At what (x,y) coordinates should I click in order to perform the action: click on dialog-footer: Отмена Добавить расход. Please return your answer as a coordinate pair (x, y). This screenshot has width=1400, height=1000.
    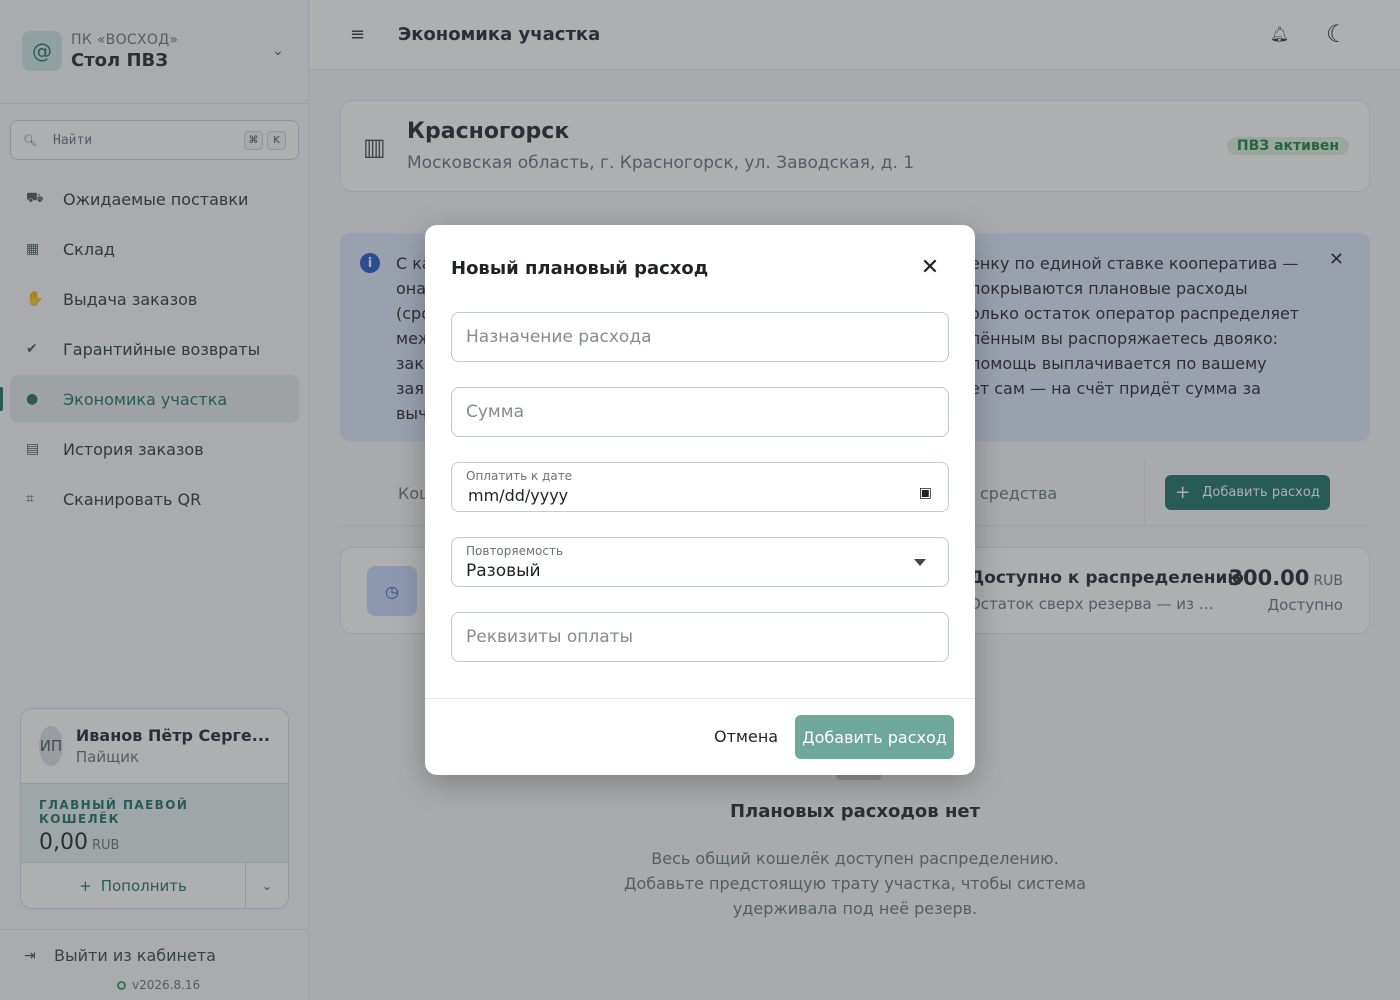
    Looking at the image, I should click on (700, 736).